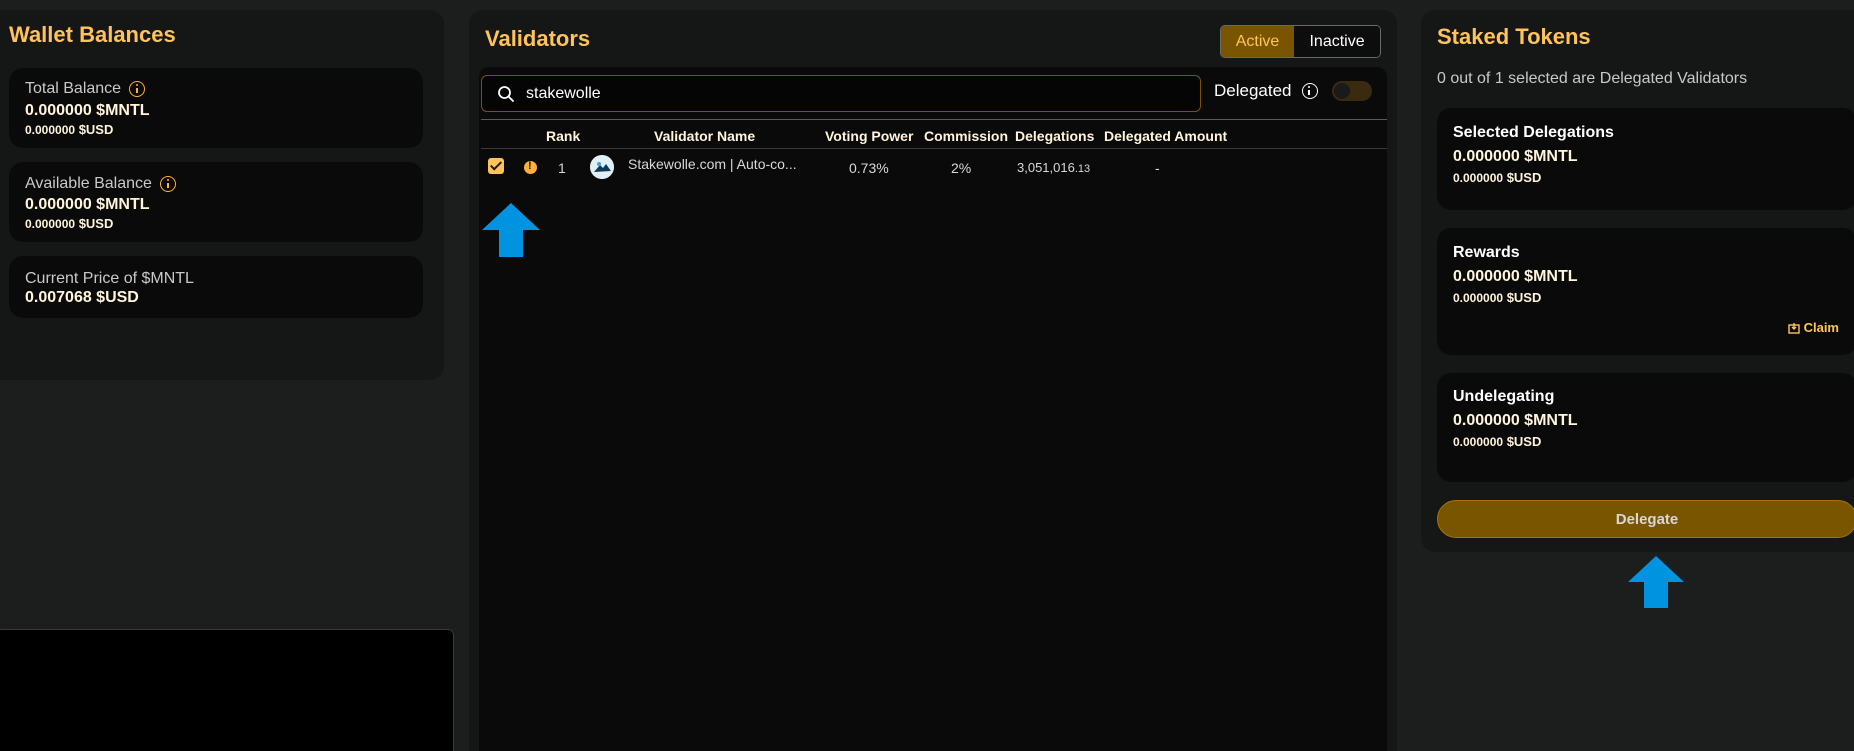  I want to click on row-delegations: 3,051,016.13, so click(1054, 167).